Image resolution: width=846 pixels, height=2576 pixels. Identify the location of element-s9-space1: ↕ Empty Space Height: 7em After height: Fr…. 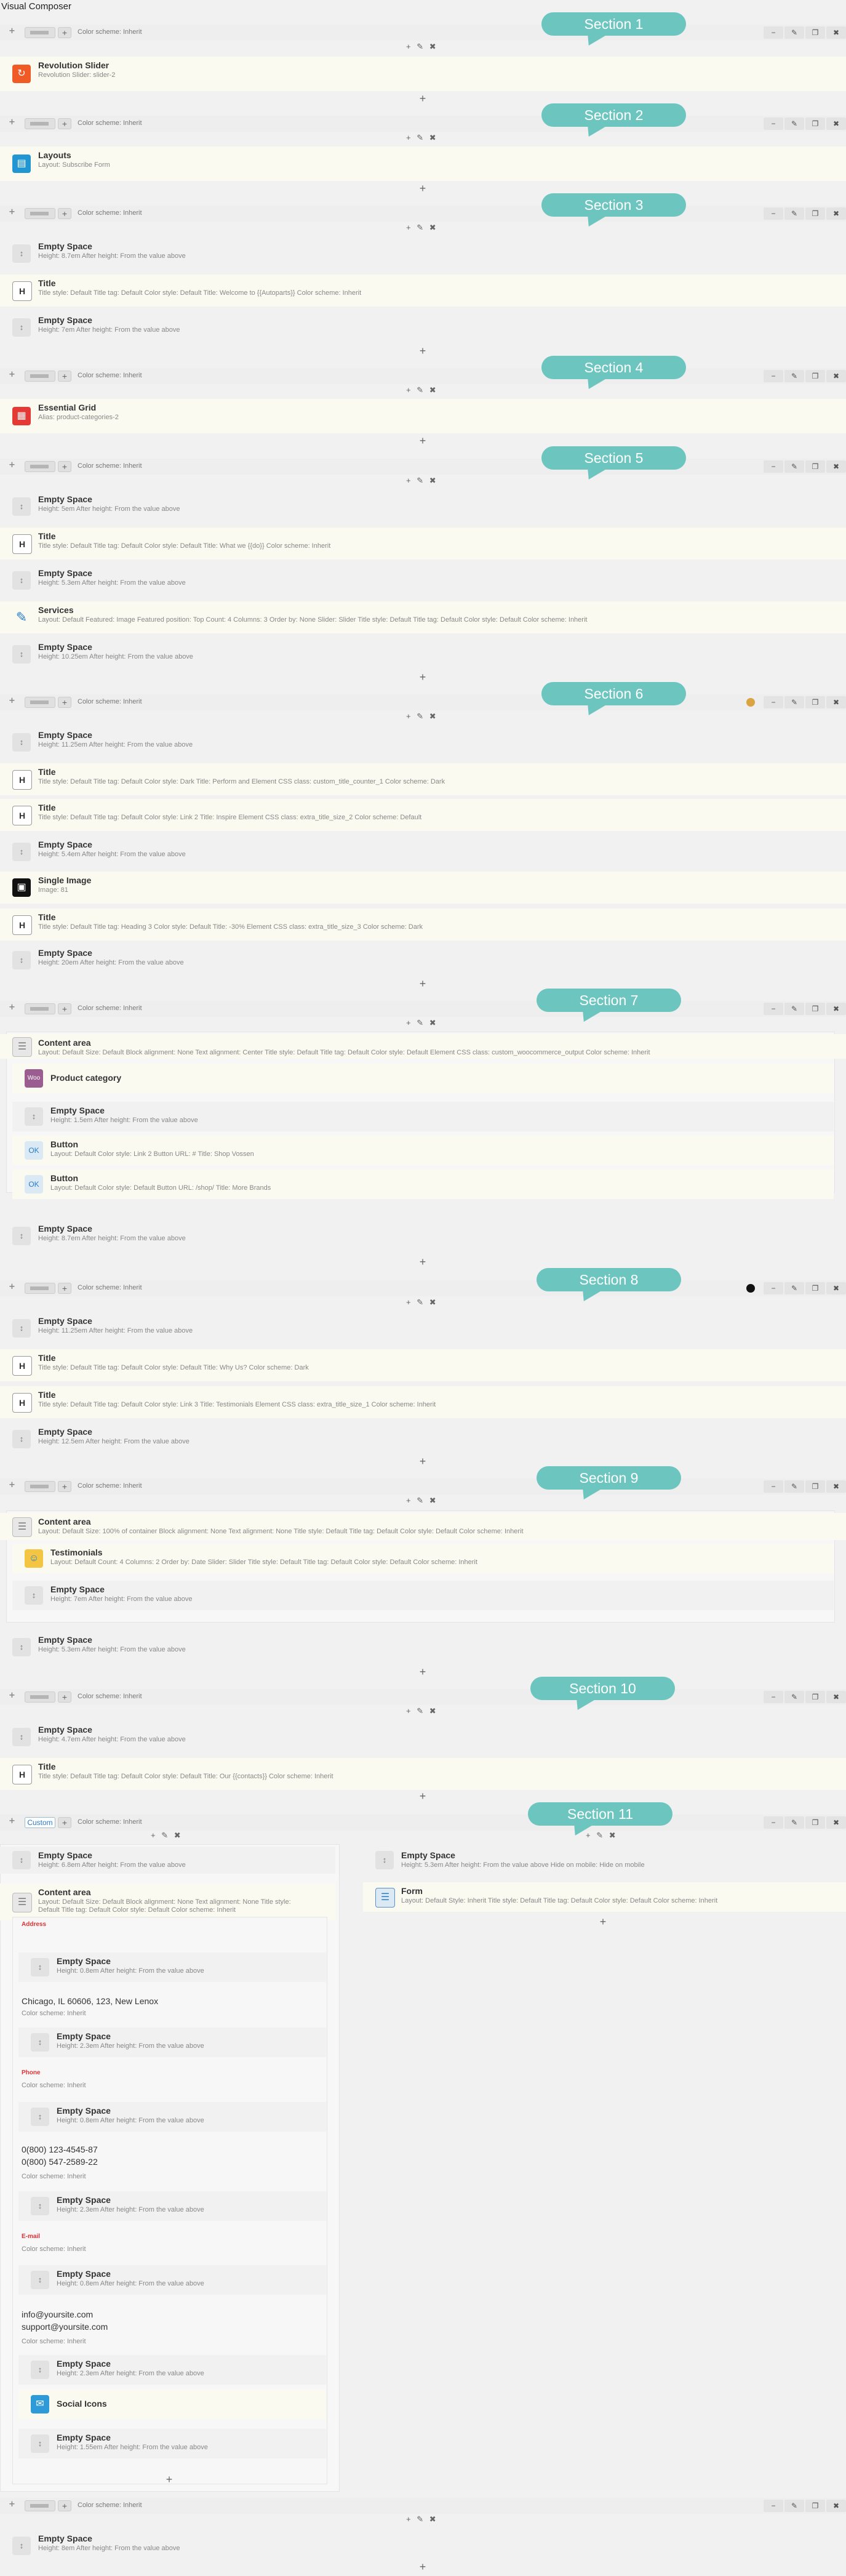
(423, 1595).